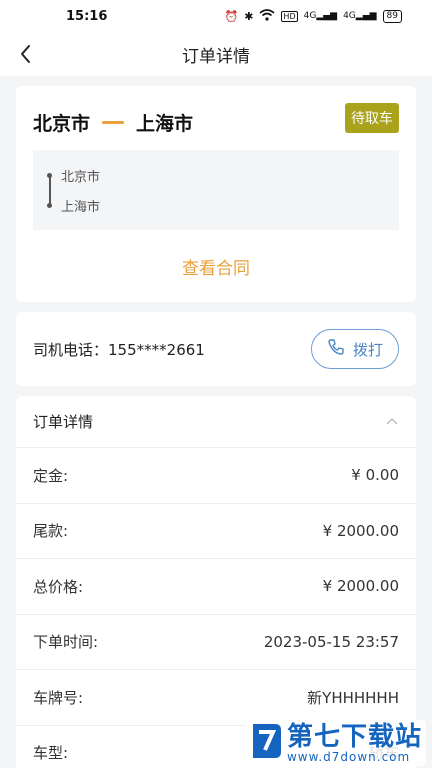  I want to click on d7-logo-icon, so click(266, 743).